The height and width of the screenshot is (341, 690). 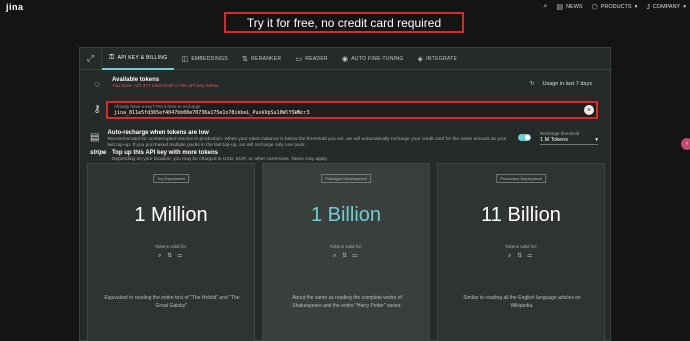 What do you see at coordinates (15, 7) in the screenshot?
I see `jina-logo: jina` at bounding box center [15, 7].